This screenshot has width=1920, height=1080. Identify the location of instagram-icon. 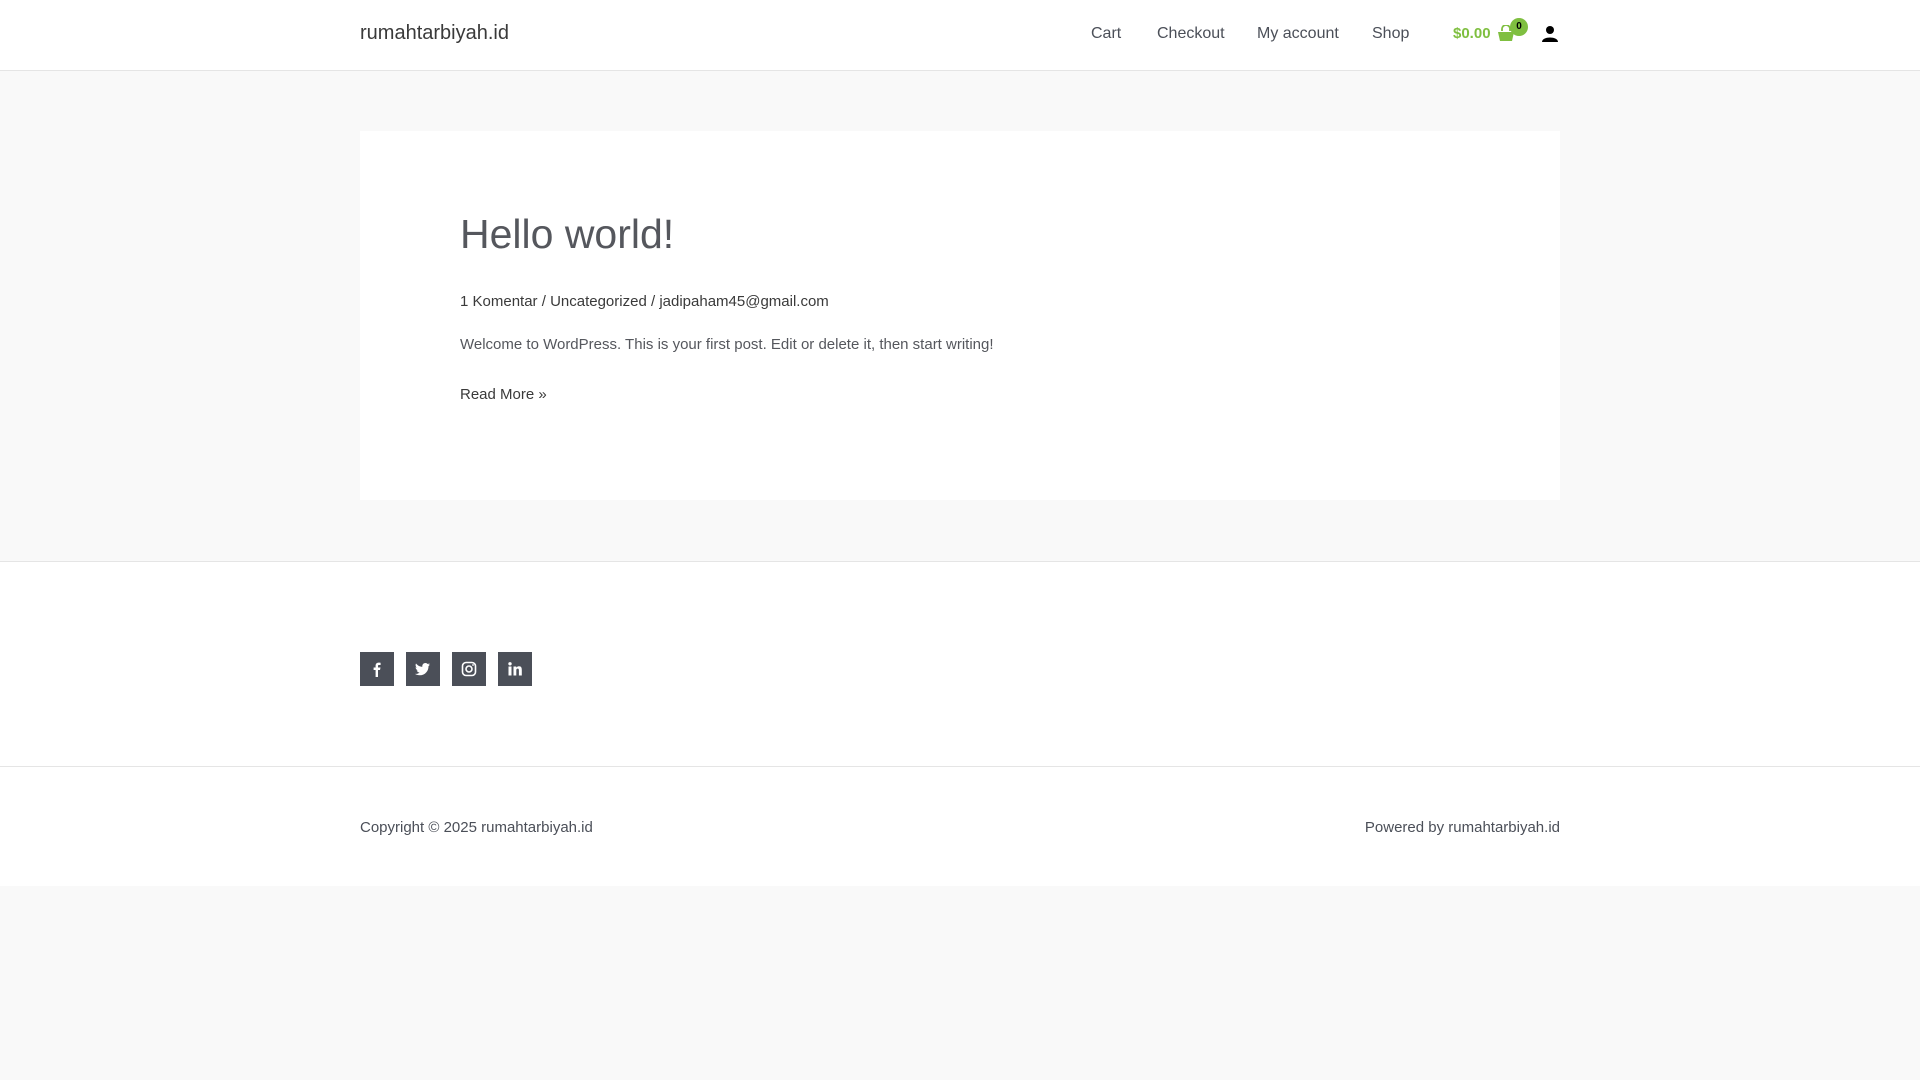
(469, 669).